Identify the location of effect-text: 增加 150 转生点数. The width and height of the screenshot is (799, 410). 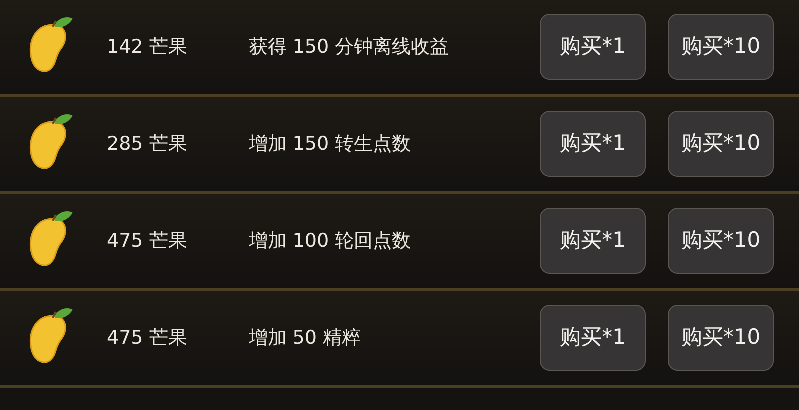
(330, 144).